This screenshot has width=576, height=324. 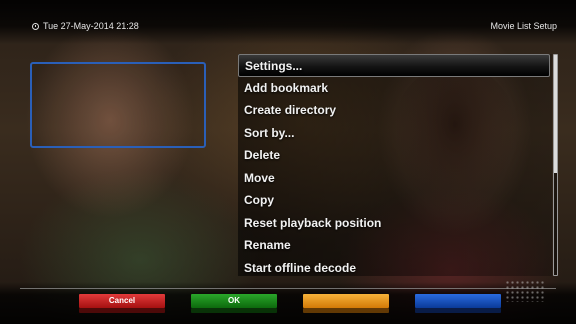 What do you see at coordinates (458, 301) in the screenshot?
I see `blue-button` at bounding box center [458, 301].